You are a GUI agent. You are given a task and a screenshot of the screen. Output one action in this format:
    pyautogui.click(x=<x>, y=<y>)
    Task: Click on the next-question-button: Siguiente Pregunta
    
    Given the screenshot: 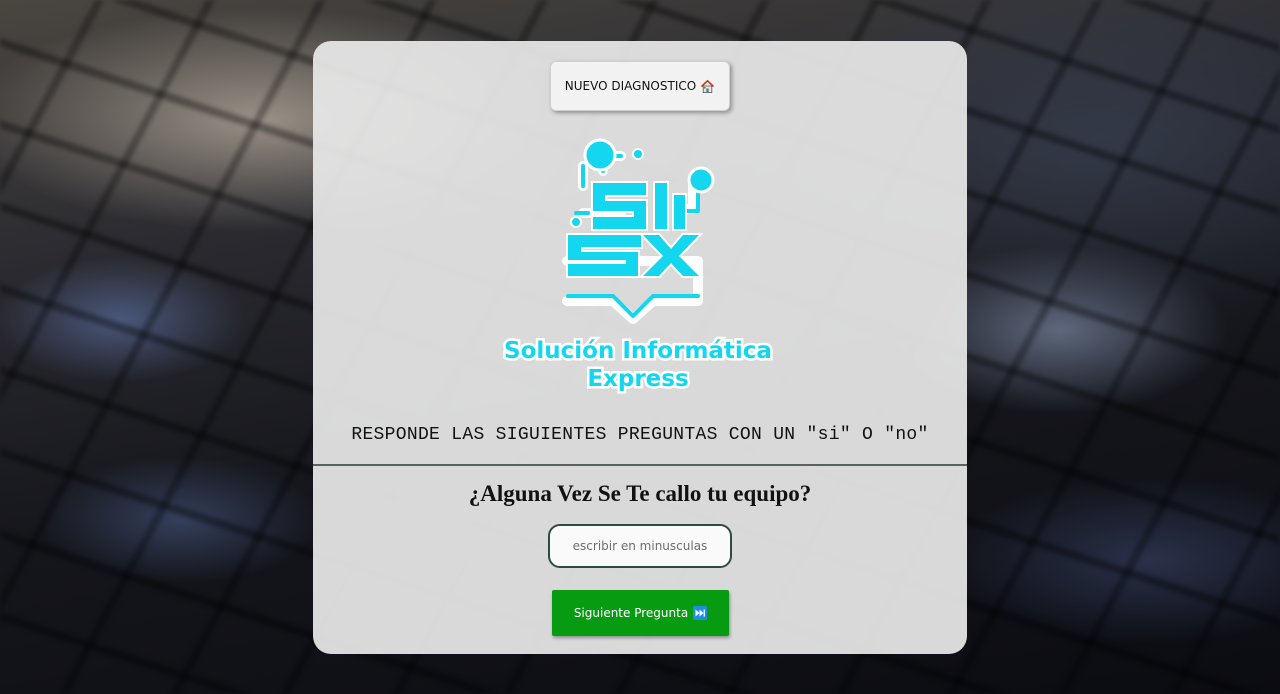 What is the action you would take?
    pyautogui.click(x=640, y=613)
    